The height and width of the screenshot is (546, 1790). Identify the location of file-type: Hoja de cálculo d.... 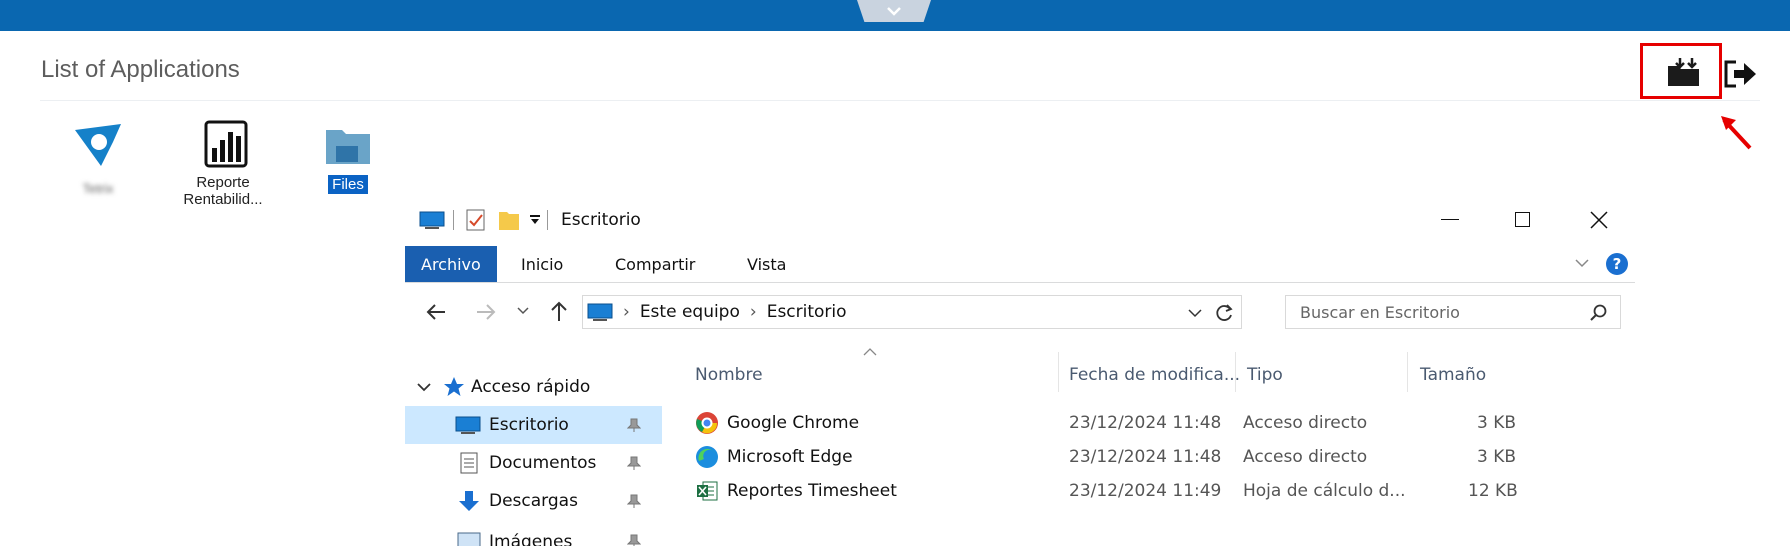
(1324, 491).